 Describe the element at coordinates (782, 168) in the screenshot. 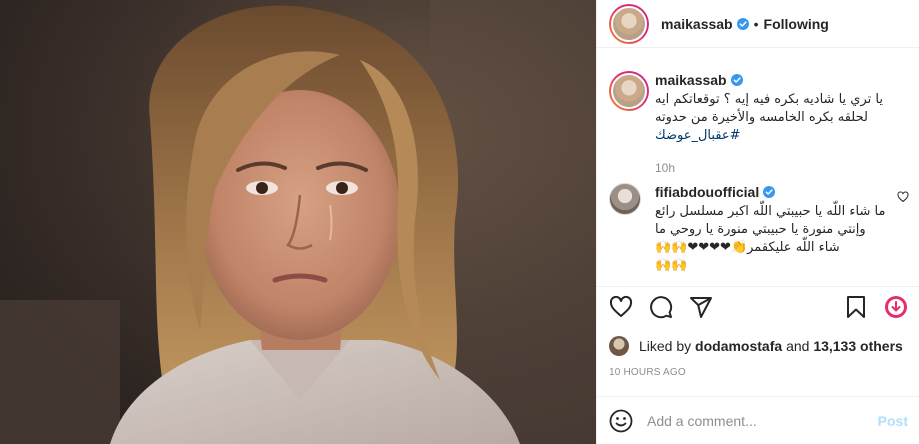

I see `caption-time: 10h` at that location.